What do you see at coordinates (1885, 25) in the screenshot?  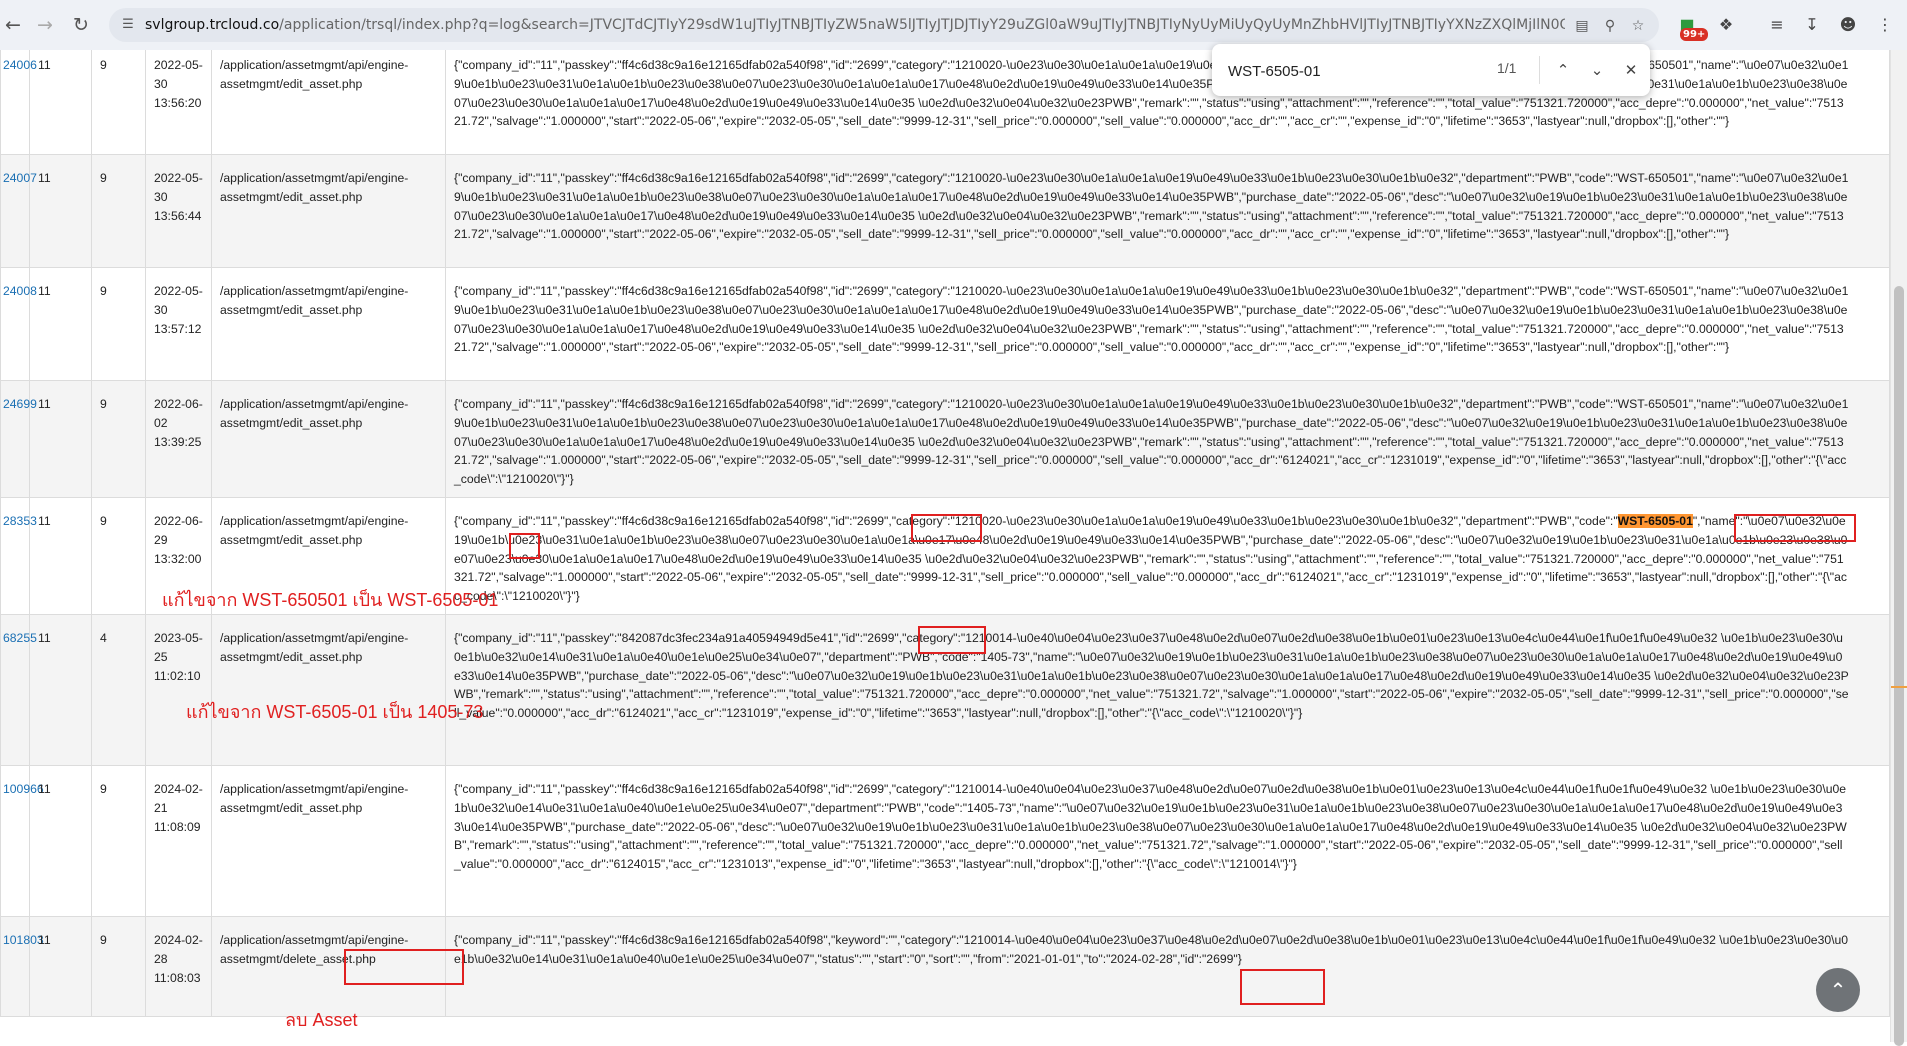 I see `menu-kebab-icon: ⋮` at bounding box center [1885, 25].